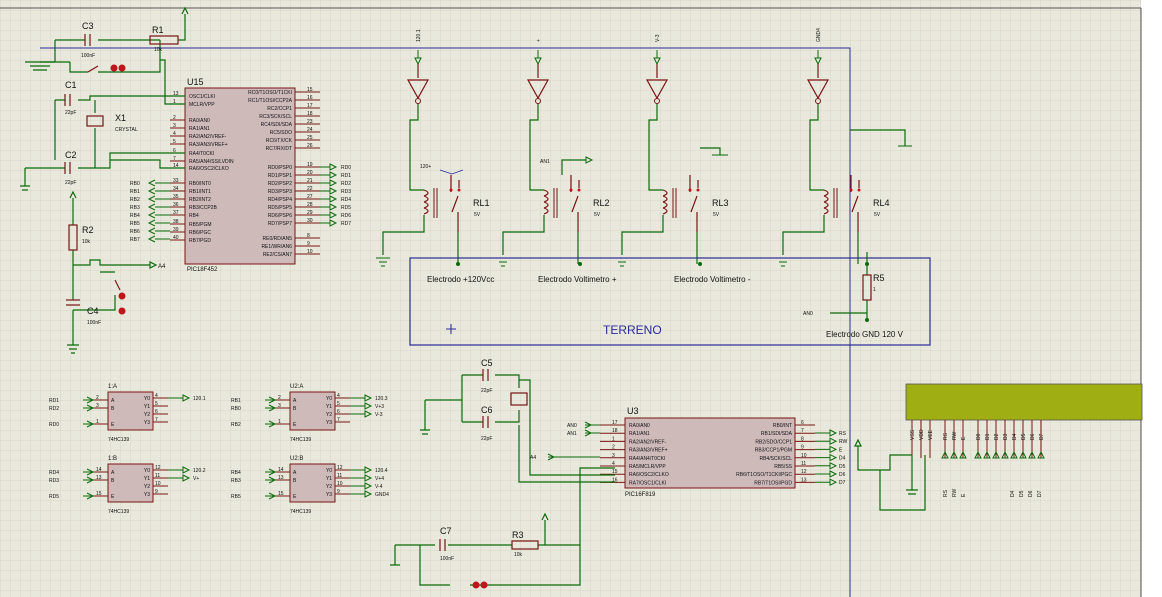 This screenshot has width=1162, height=597. I want to click on u15-pin-name: RA6/OSC2/CLKO, so click(209, 169).